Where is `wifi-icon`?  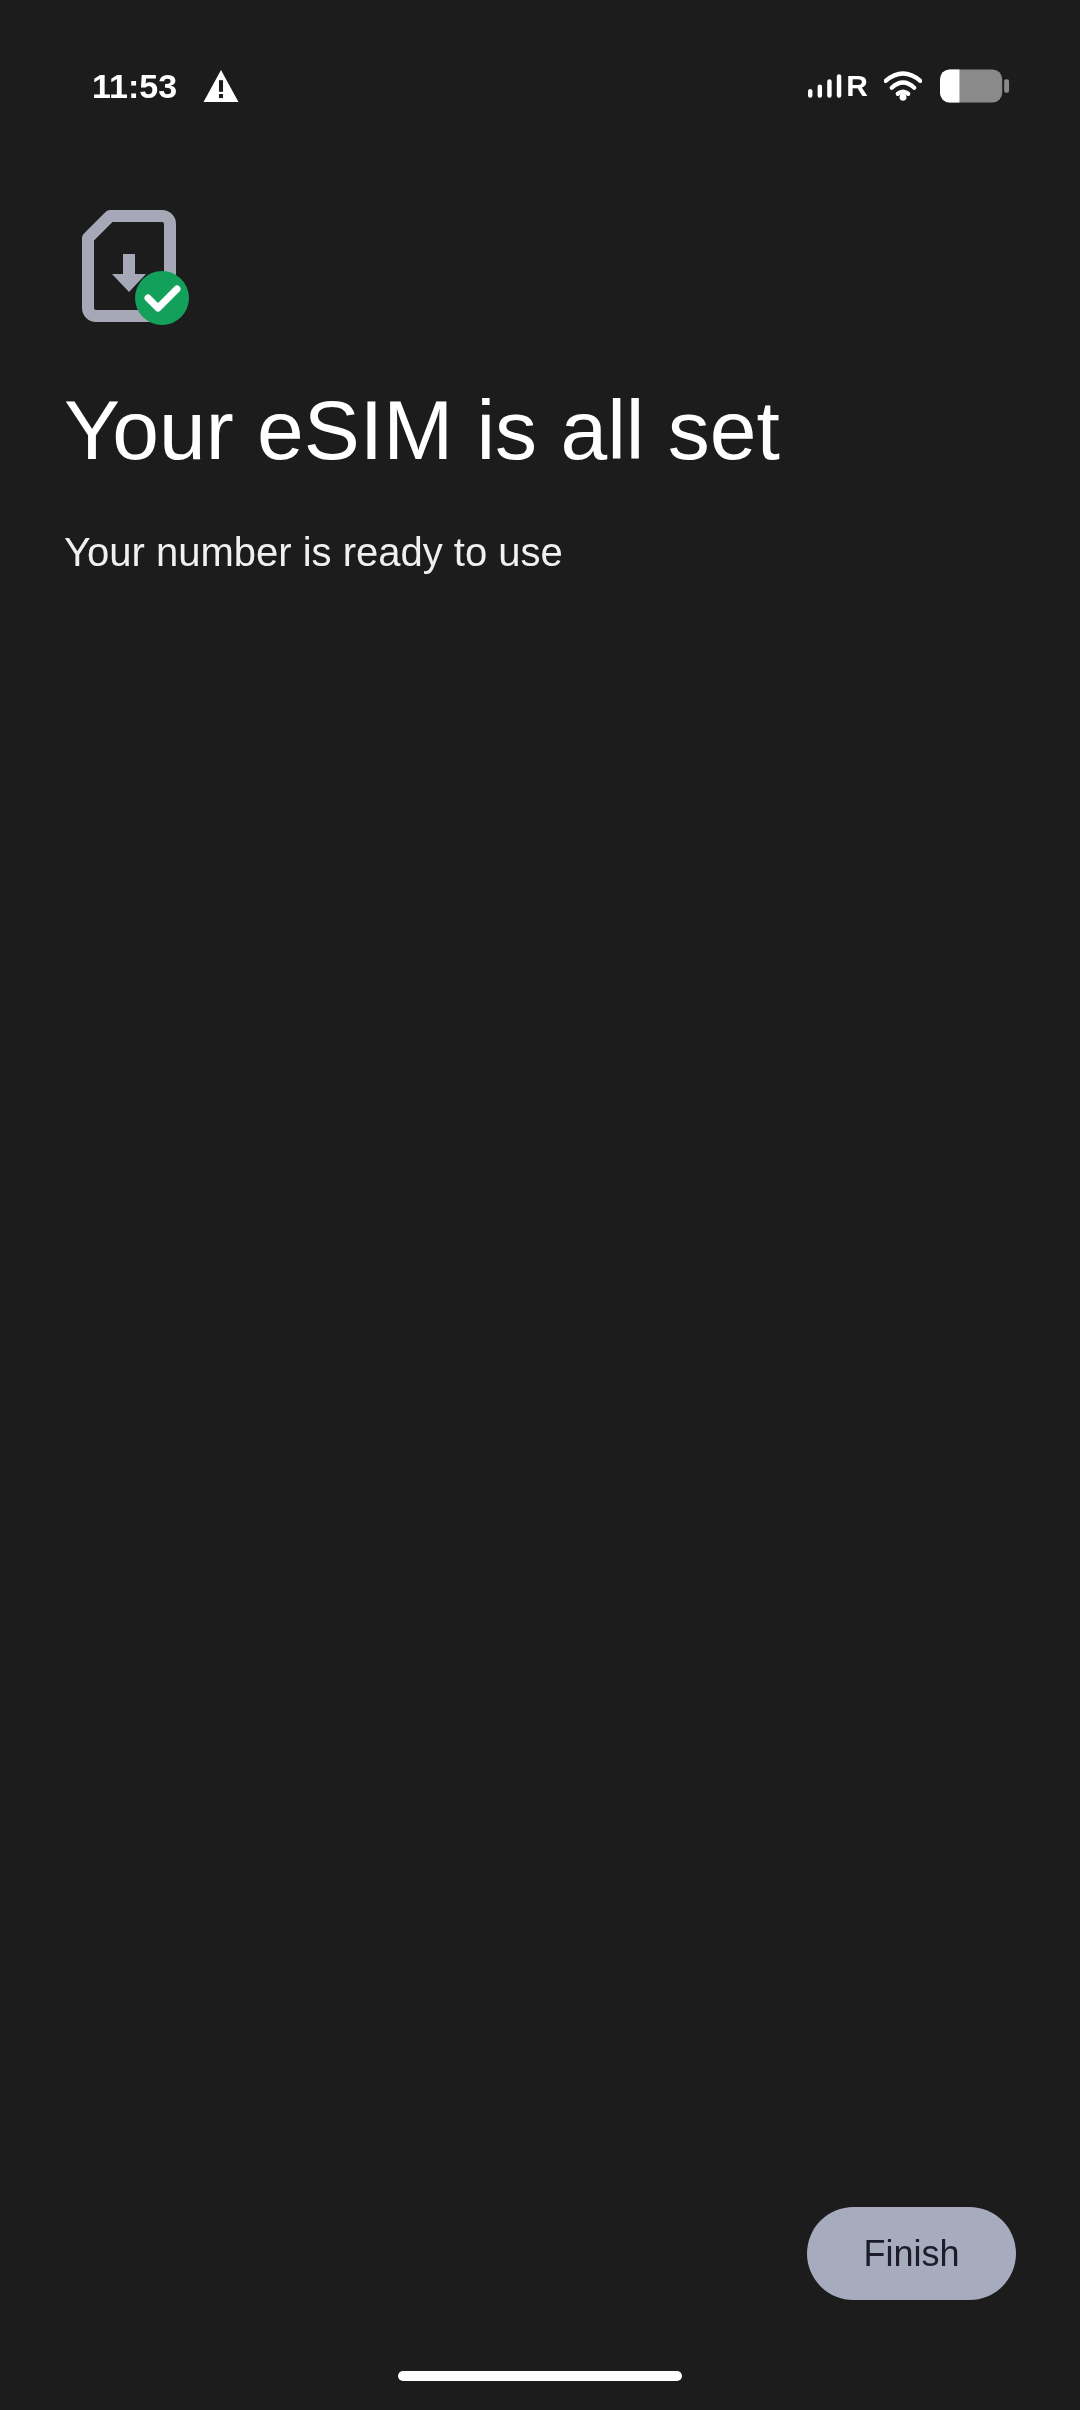 wifi-icon is located at coordinates (903, 86).